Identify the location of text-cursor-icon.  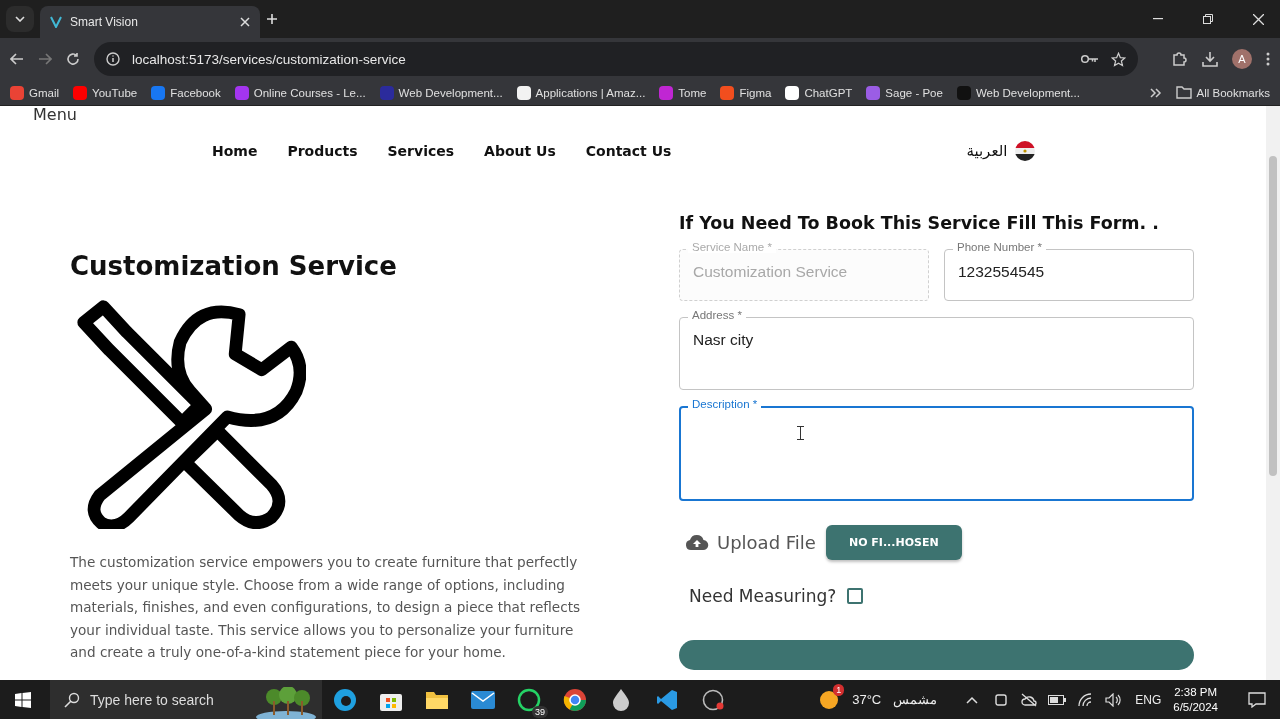
(800, 433).